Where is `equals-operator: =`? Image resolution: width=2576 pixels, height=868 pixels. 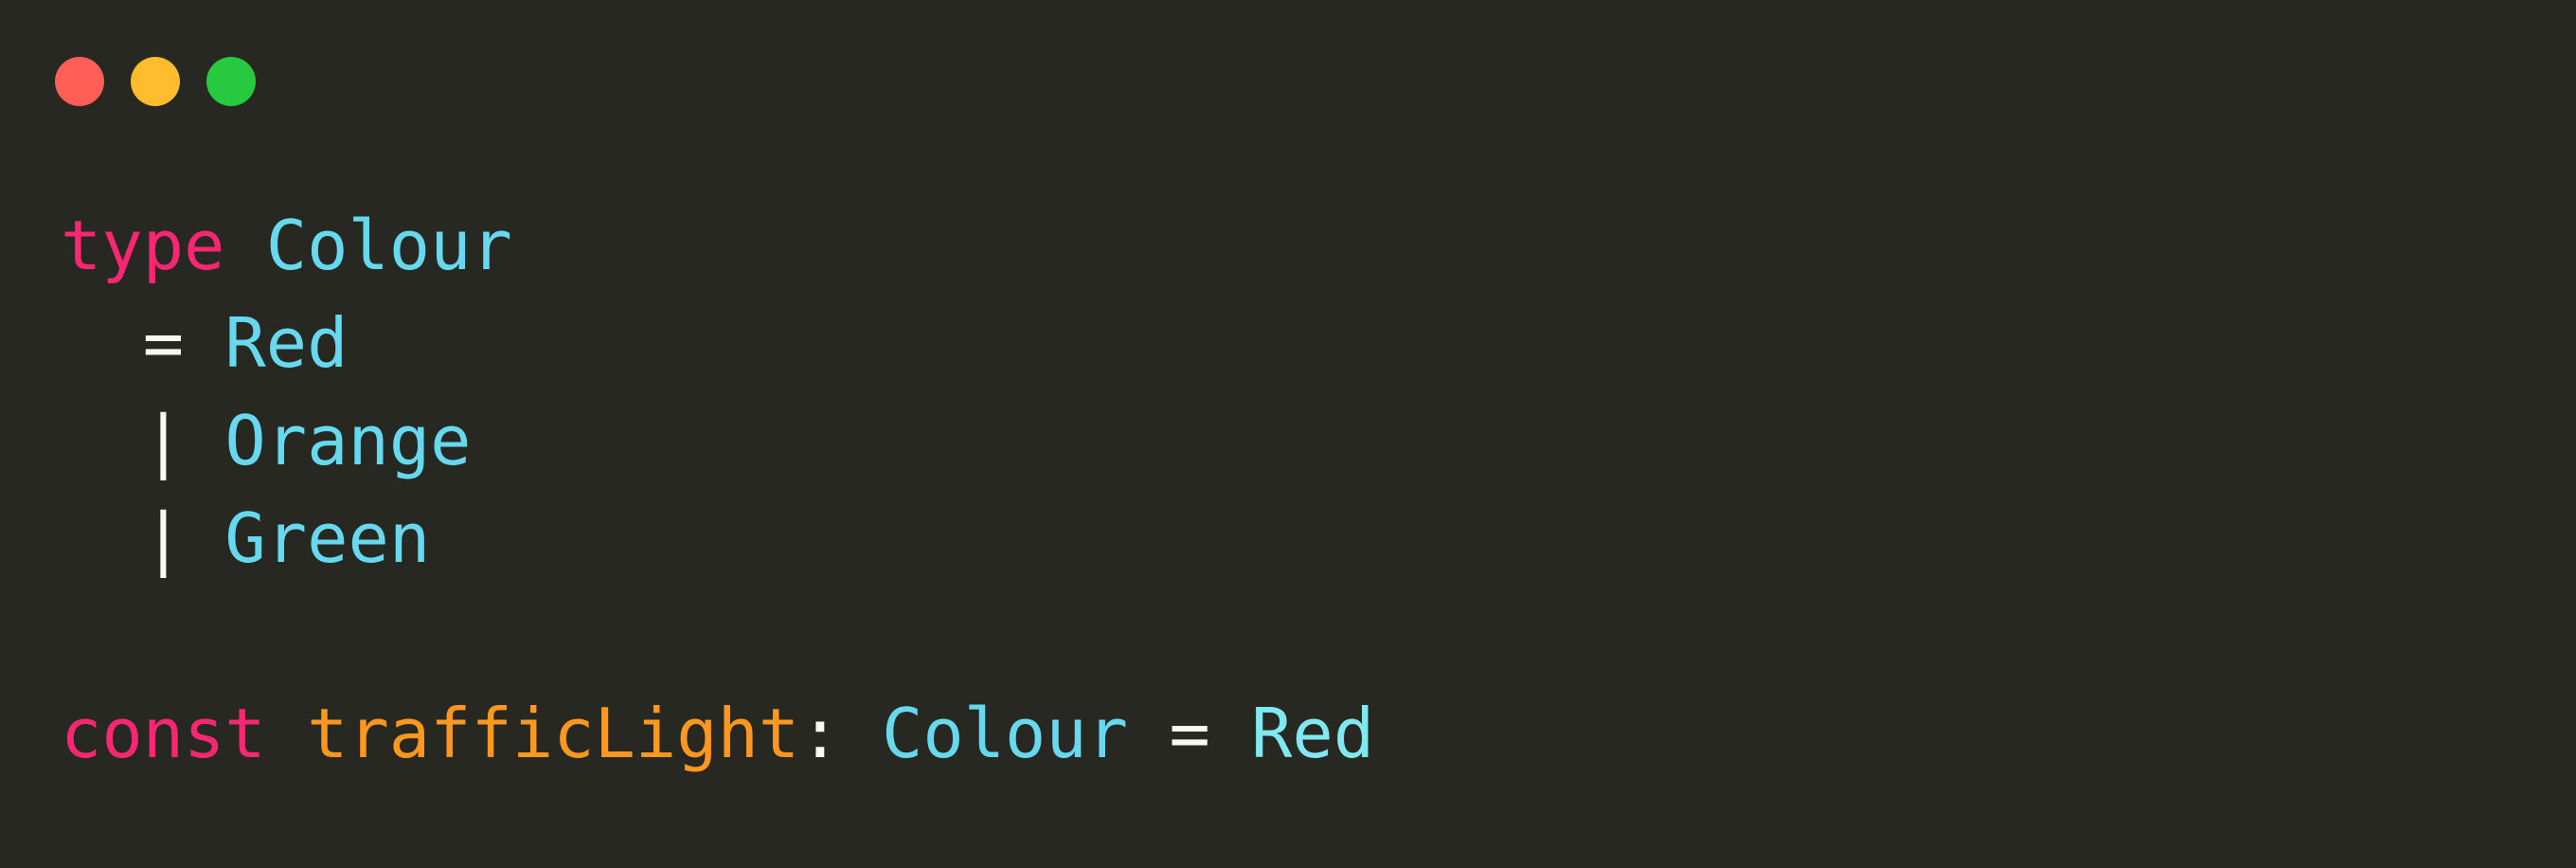
equals-operator: = is located at coordinates (163, 343).